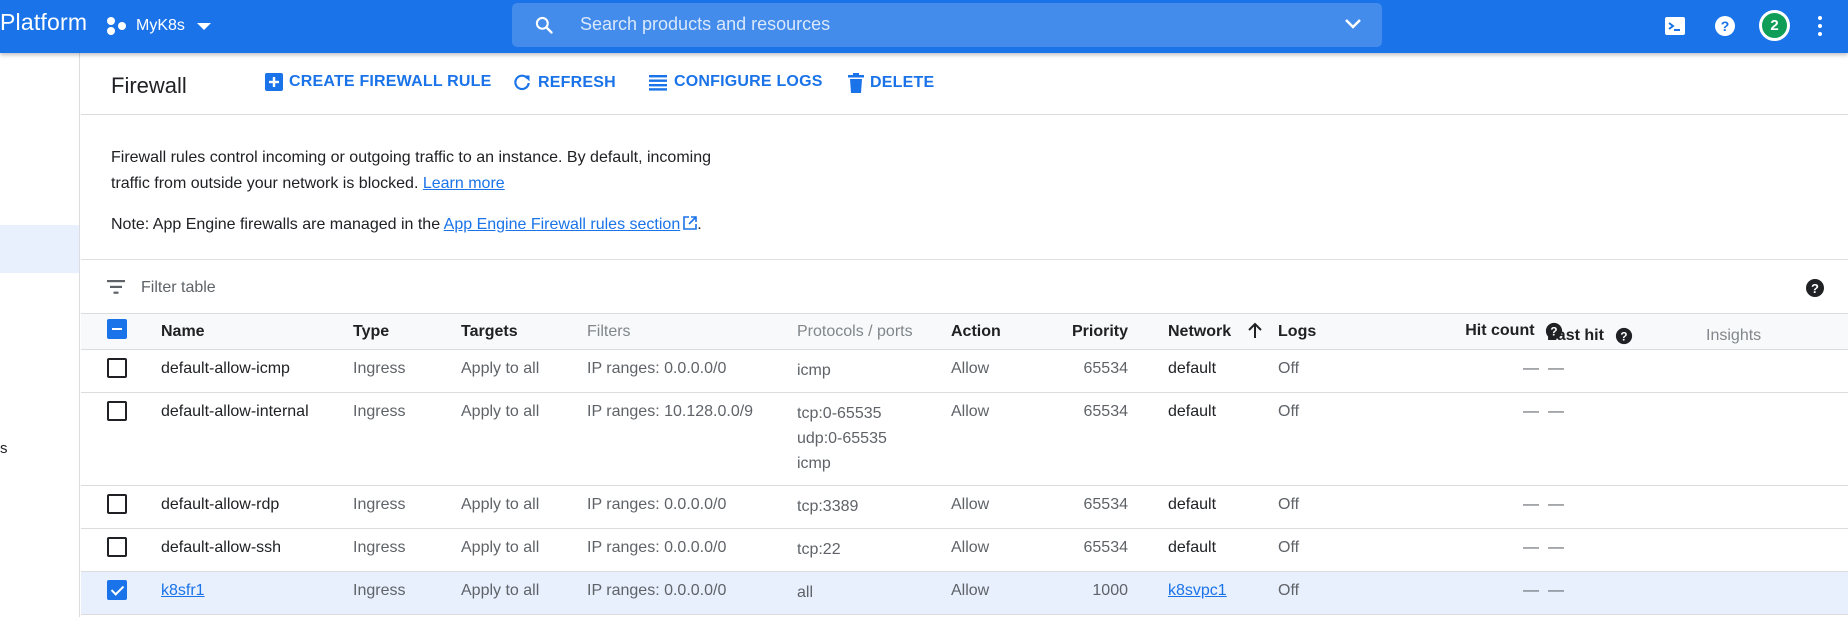 Image resolution: width=1848 pixels, height=617 pixels. I want to click on protocol-entry: tcp:3389, so click(828, 506).